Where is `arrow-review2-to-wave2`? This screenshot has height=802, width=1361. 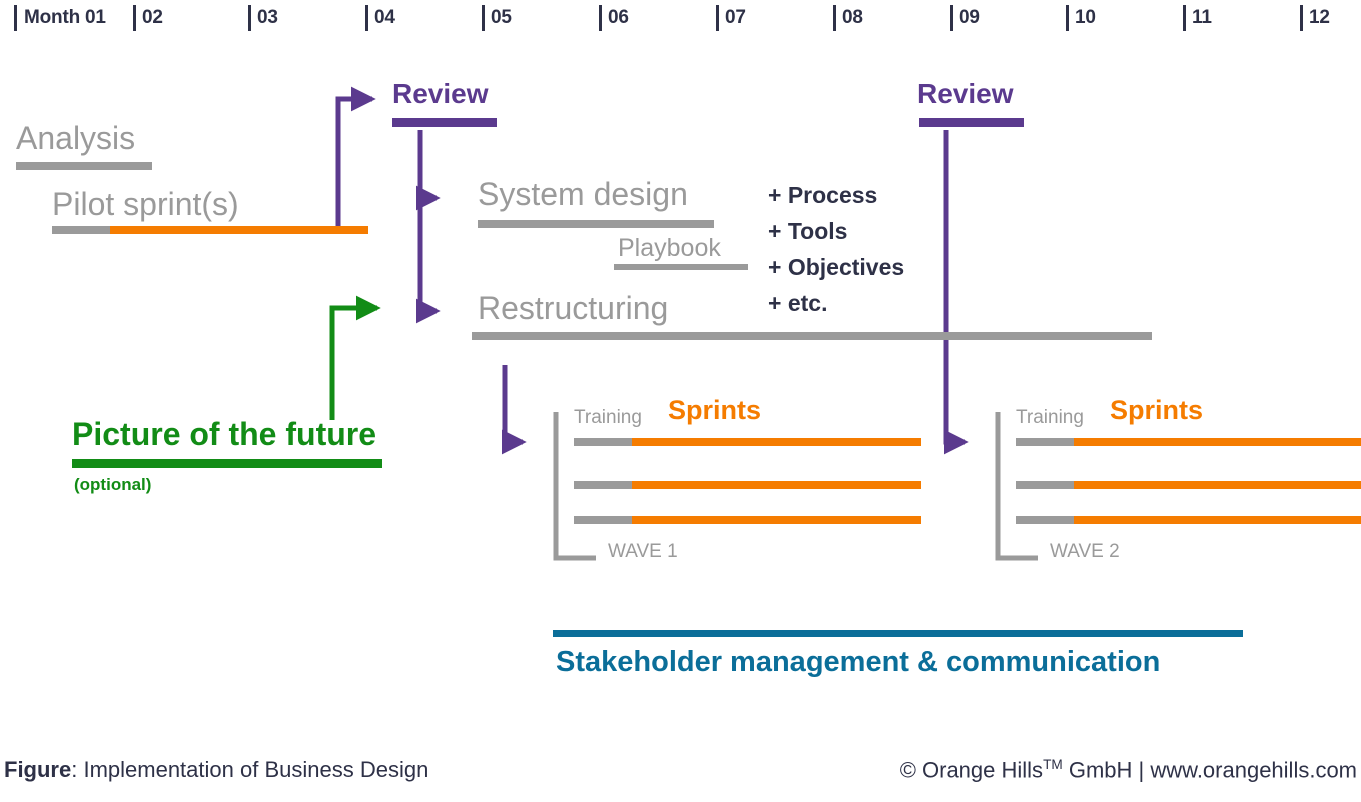 arrow-review2-to-wave2 is located at coordinates (956, 292).